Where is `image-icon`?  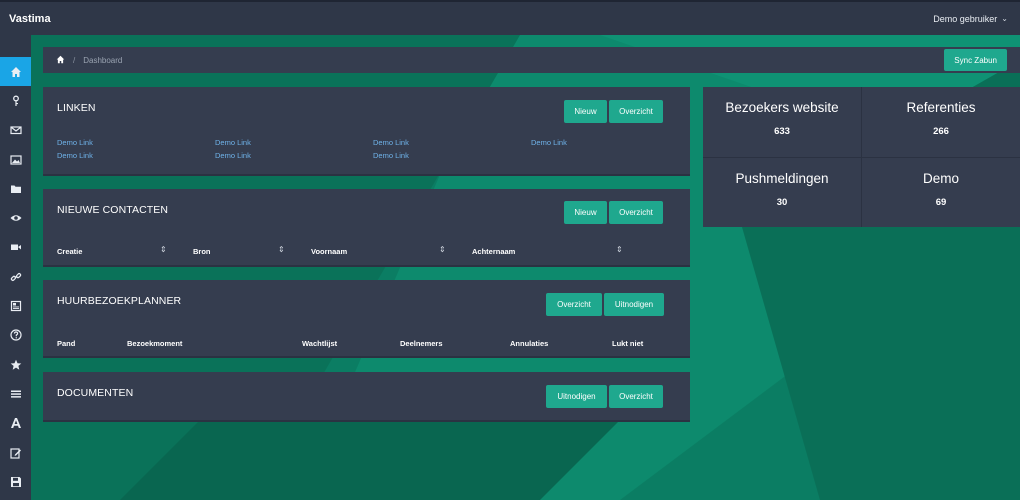 image-icon is located at coordinates (15, 159).